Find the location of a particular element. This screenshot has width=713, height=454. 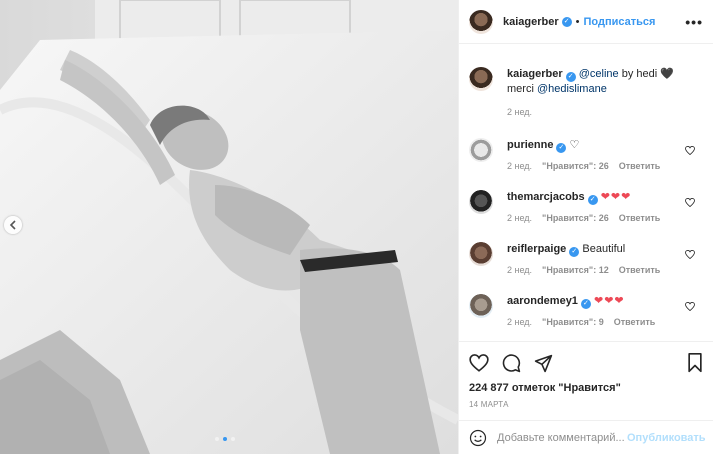

post-header: kaiagerber ✓ • Подписаться ••• is located at coordinates (586, 22).